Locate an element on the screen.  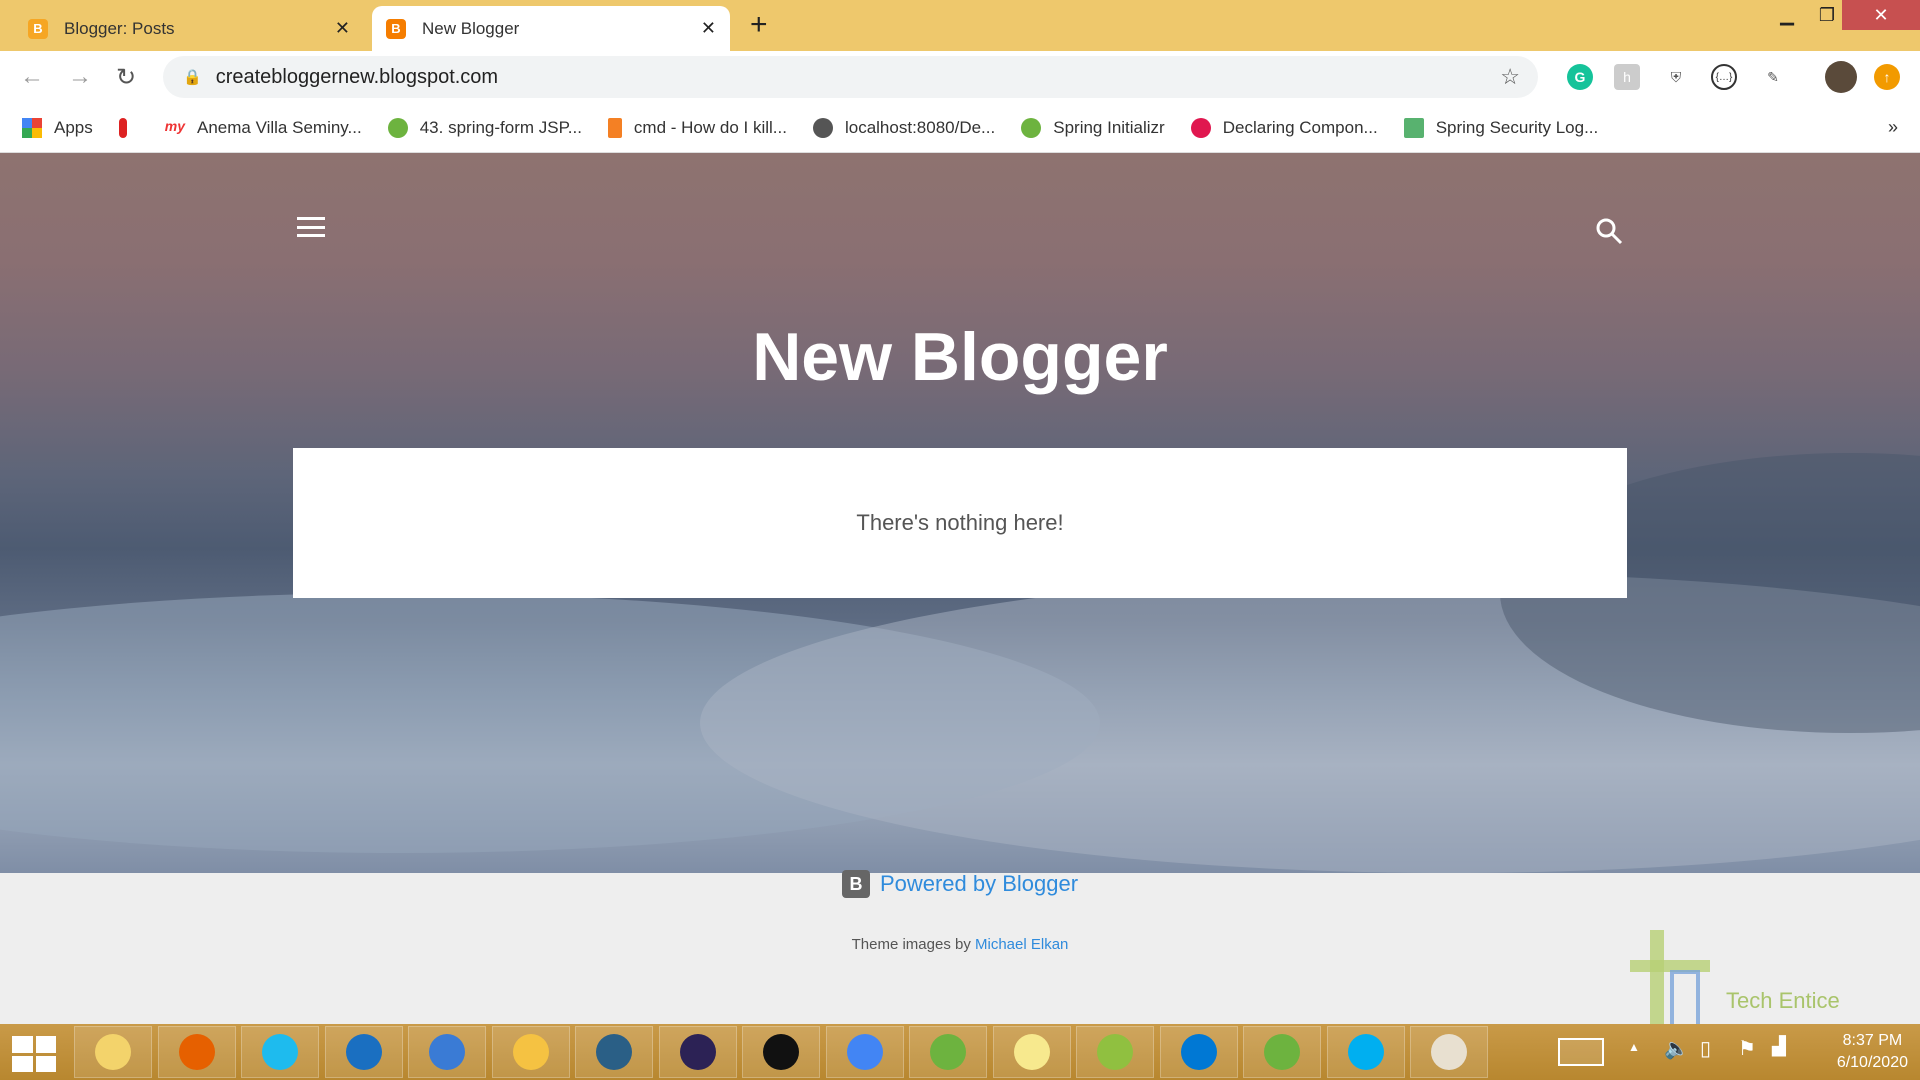
taskbar-eclipse is located at coordinates (697, 1052).